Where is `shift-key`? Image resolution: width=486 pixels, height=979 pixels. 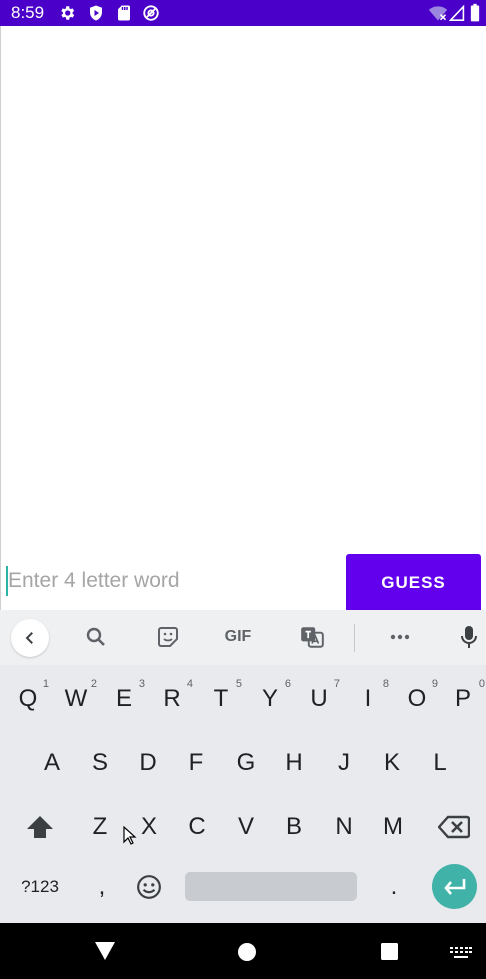 shift-key is located at coordinates (40, 827).